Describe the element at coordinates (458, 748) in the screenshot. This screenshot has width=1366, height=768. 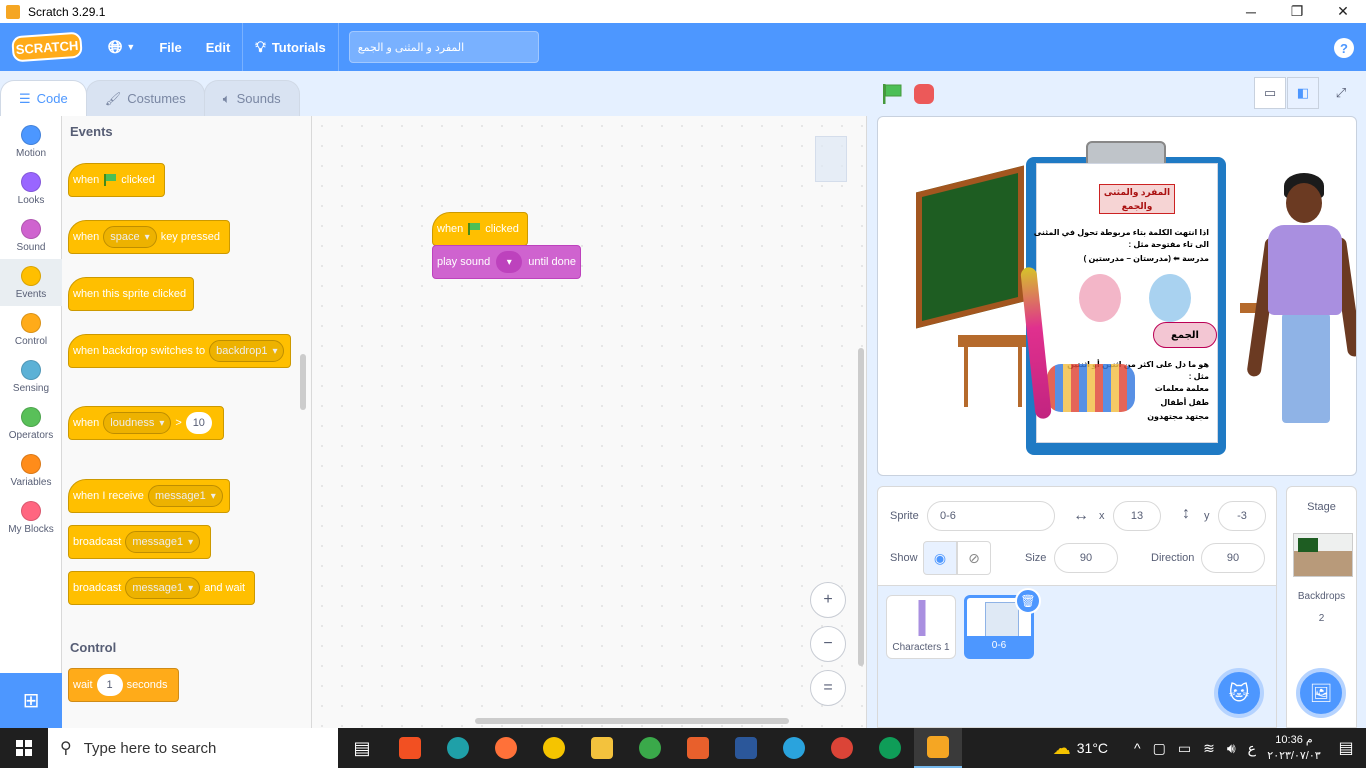
I see `edge-app` at that location.